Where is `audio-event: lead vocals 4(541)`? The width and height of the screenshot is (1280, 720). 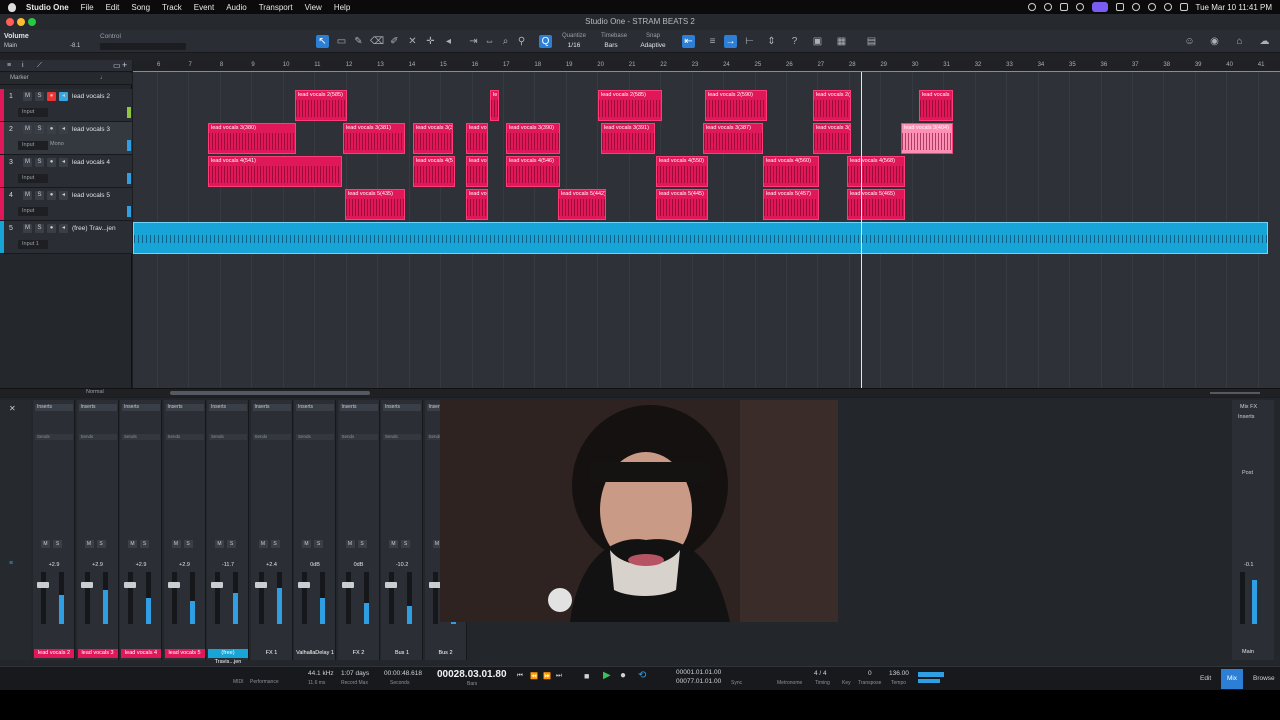 audio-event: lead vocals 4(541) is located at coordinates (275, 171).